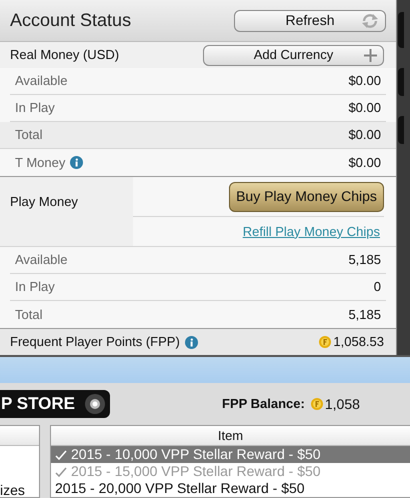  I want to click on row-label: T Money, so click(40, 163).